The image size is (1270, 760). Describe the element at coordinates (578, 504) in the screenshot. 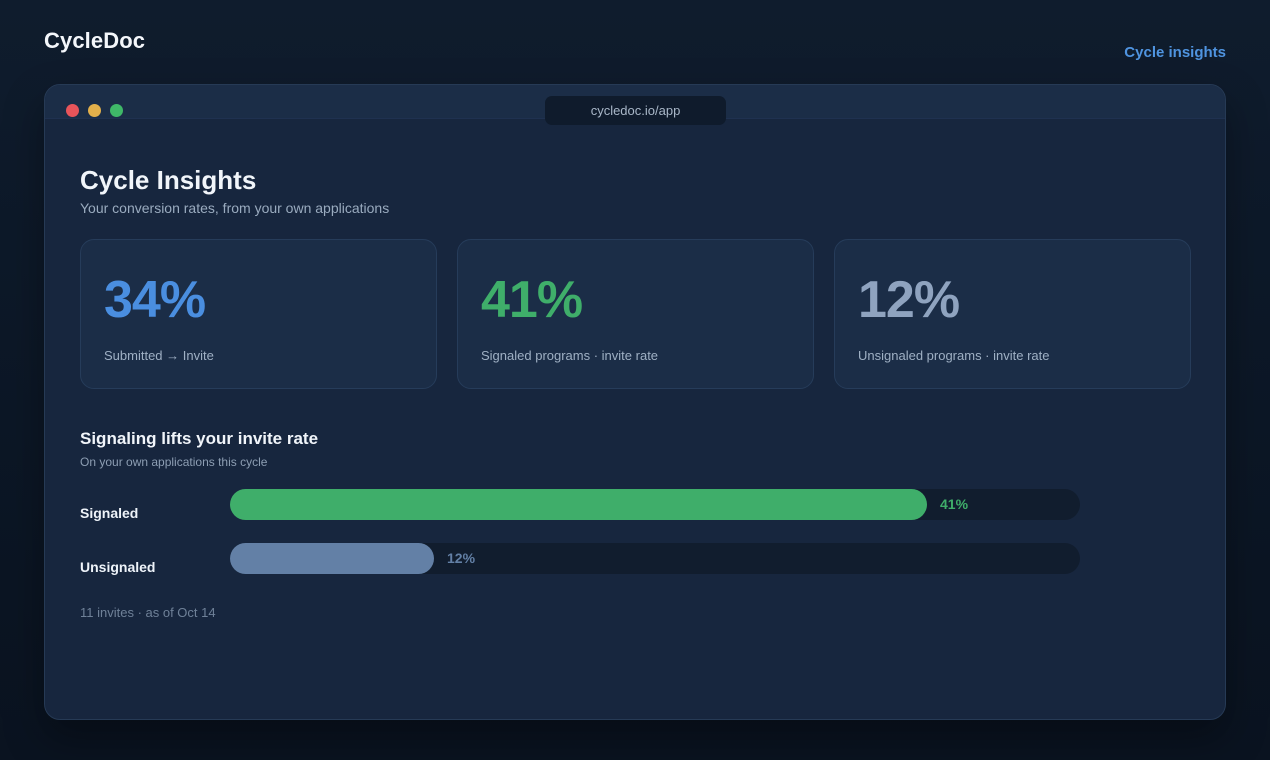

I see `bar-fill-signaled` at that location.